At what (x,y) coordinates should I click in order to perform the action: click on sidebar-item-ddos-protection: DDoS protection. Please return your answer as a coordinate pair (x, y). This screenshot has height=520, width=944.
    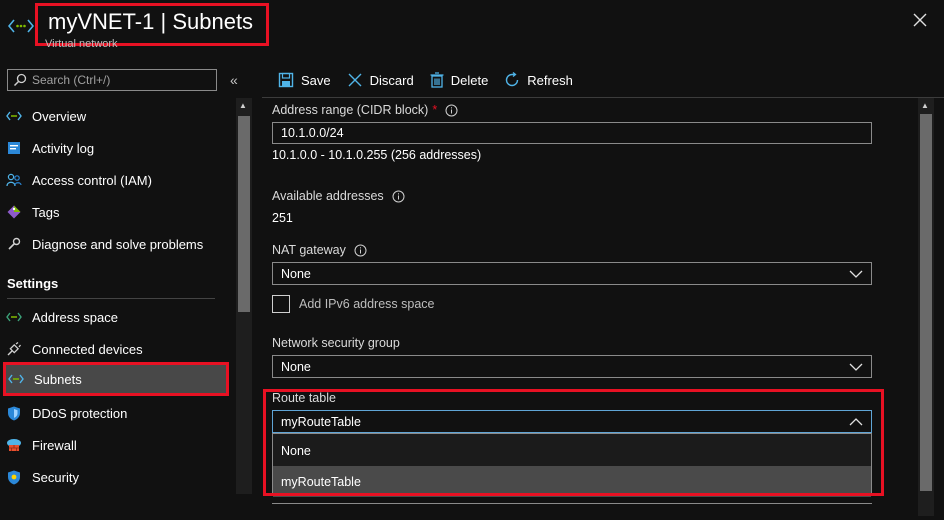
    Looking at the image, I should click on (116, 413).